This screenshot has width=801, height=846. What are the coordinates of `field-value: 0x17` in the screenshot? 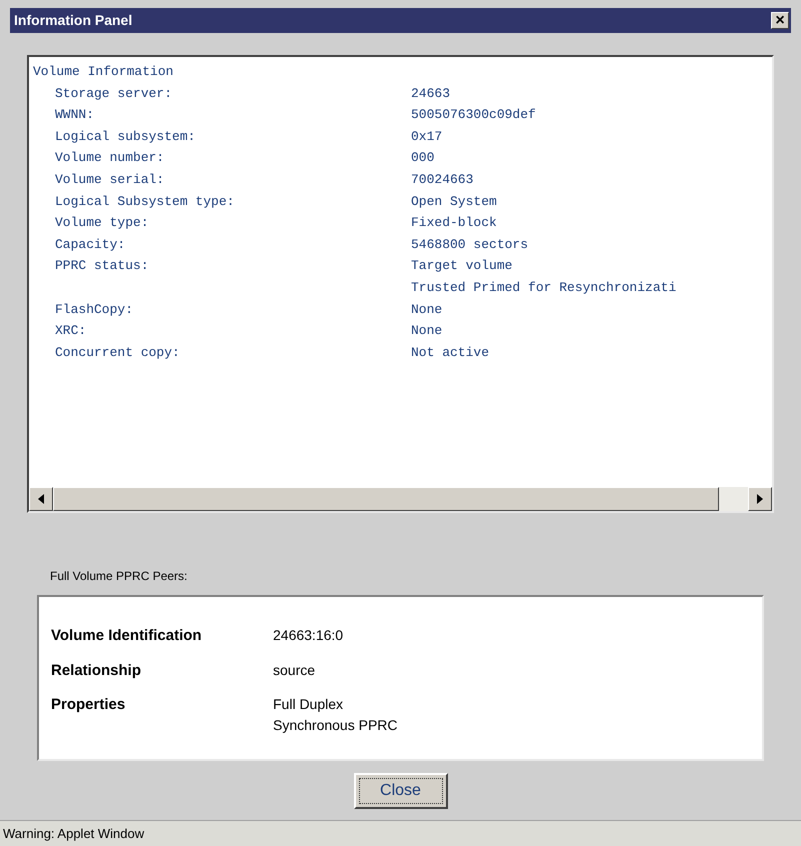 It's located at (426, 137).